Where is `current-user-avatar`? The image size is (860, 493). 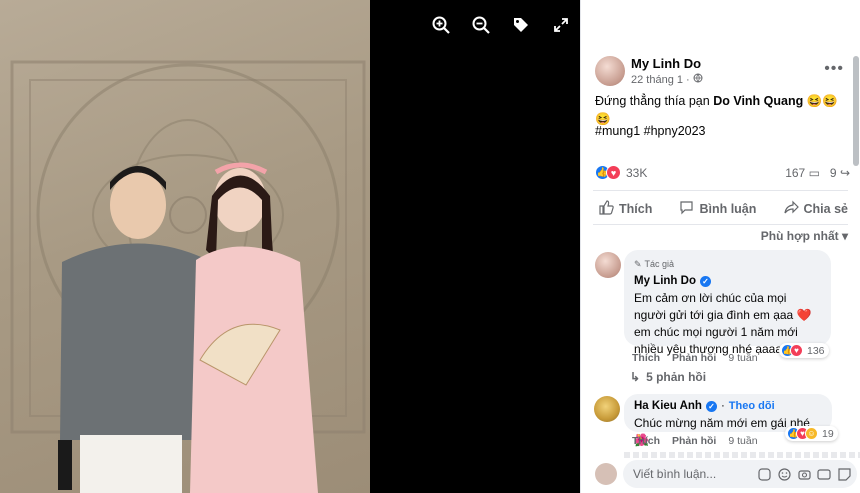 current-user-avatar is located at coordinates (606, 474).